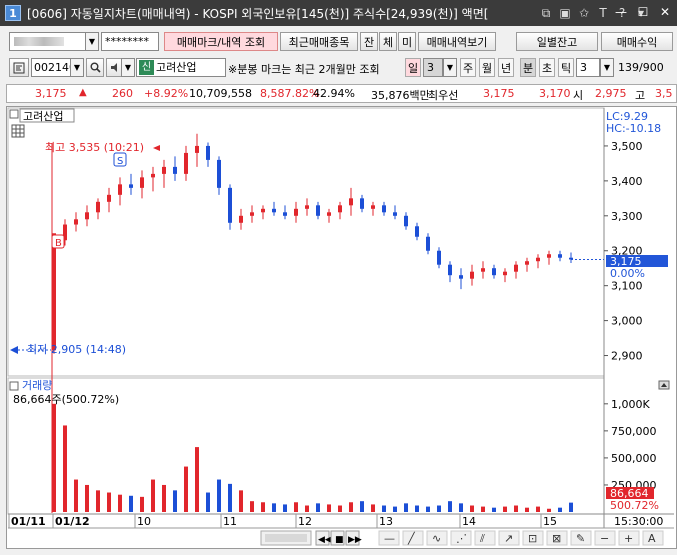 The width and height of the screenshot is (677, 555). What do you see at coordinates (627, 216) in the screenshot?
I see `price-tick-label: 3,300` at bounding box center [627, 216].